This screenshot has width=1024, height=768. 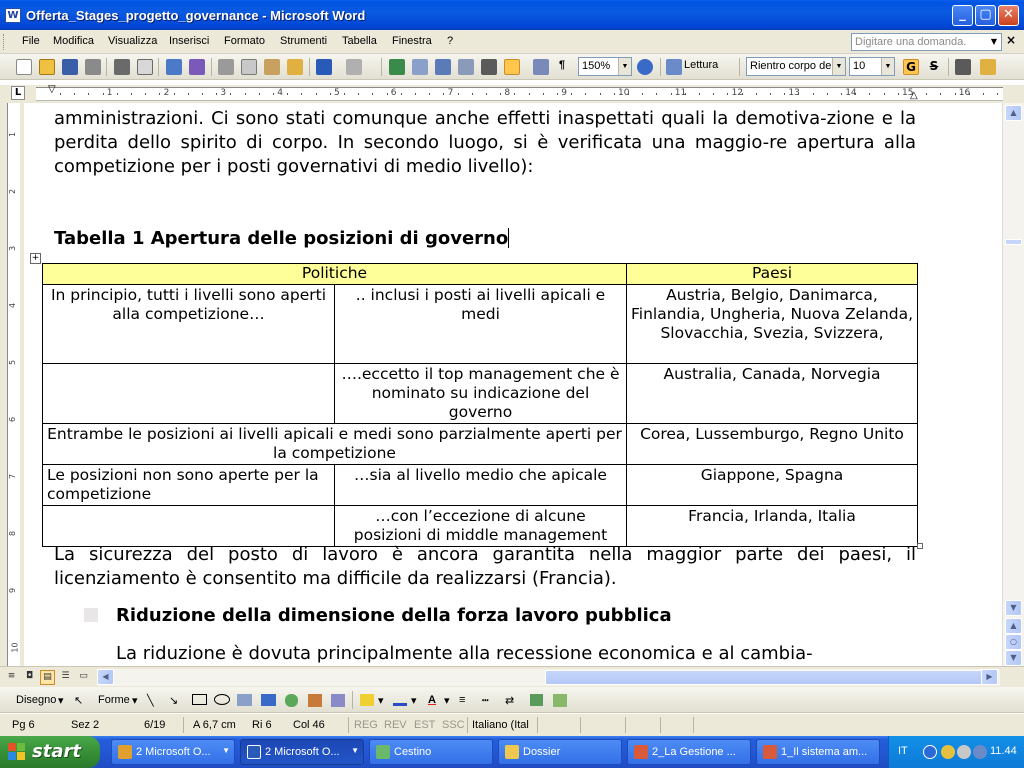 I want to click on horizontal-scrollbar: ◀ ▶, so click(x=548, y=677).